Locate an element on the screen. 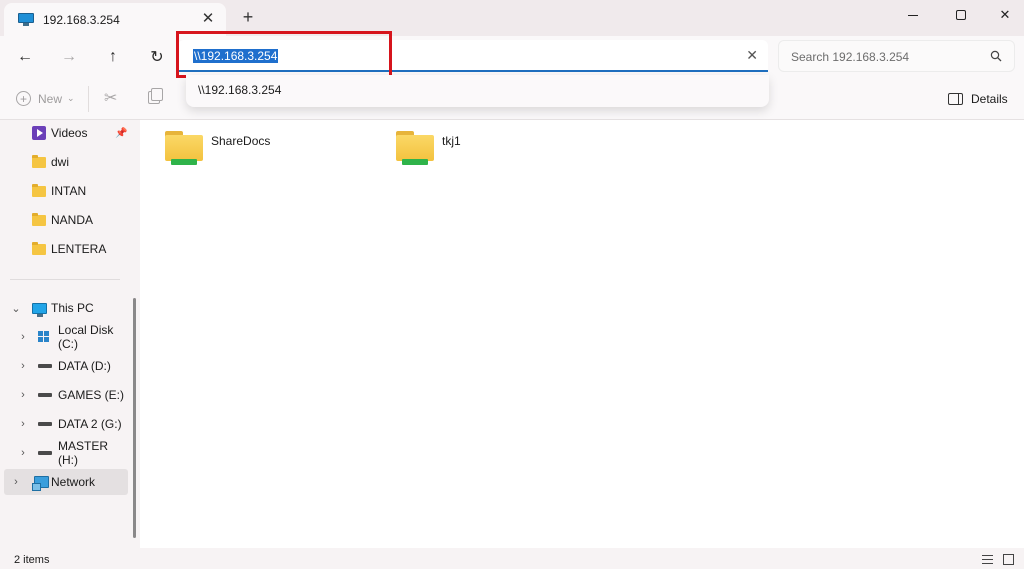 Image resolution: width=1024 pixels, height=569 pixels. sidebar-scrollbar is located at coordinates (134, 418).